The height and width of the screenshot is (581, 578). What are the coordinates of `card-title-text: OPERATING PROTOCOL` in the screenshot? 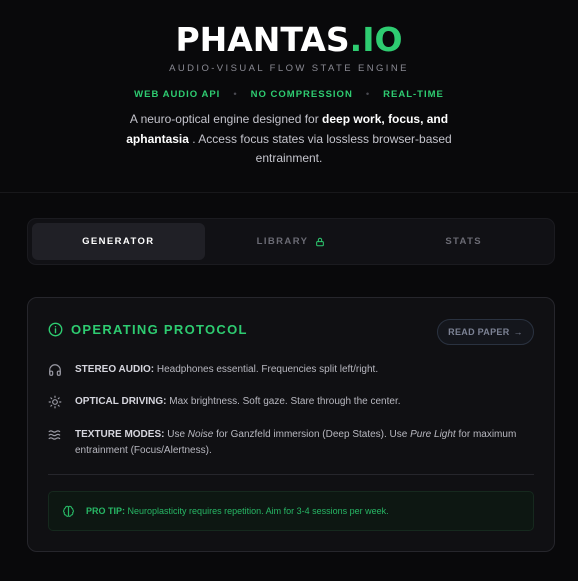 It's located at (159, 329).